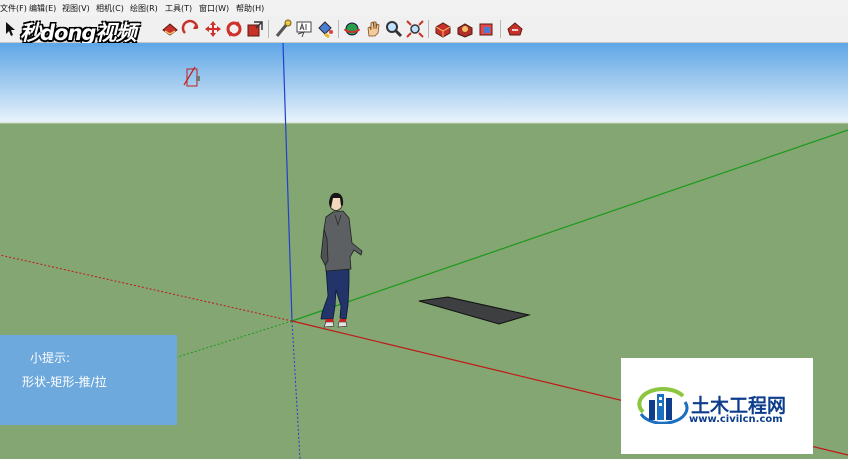 This screenshot has width=848, height=459. What do you see at coordinates (78, 33) in the screenshot?
I see `video-logo: 秒dong视频` at bounding box center [78, 33].